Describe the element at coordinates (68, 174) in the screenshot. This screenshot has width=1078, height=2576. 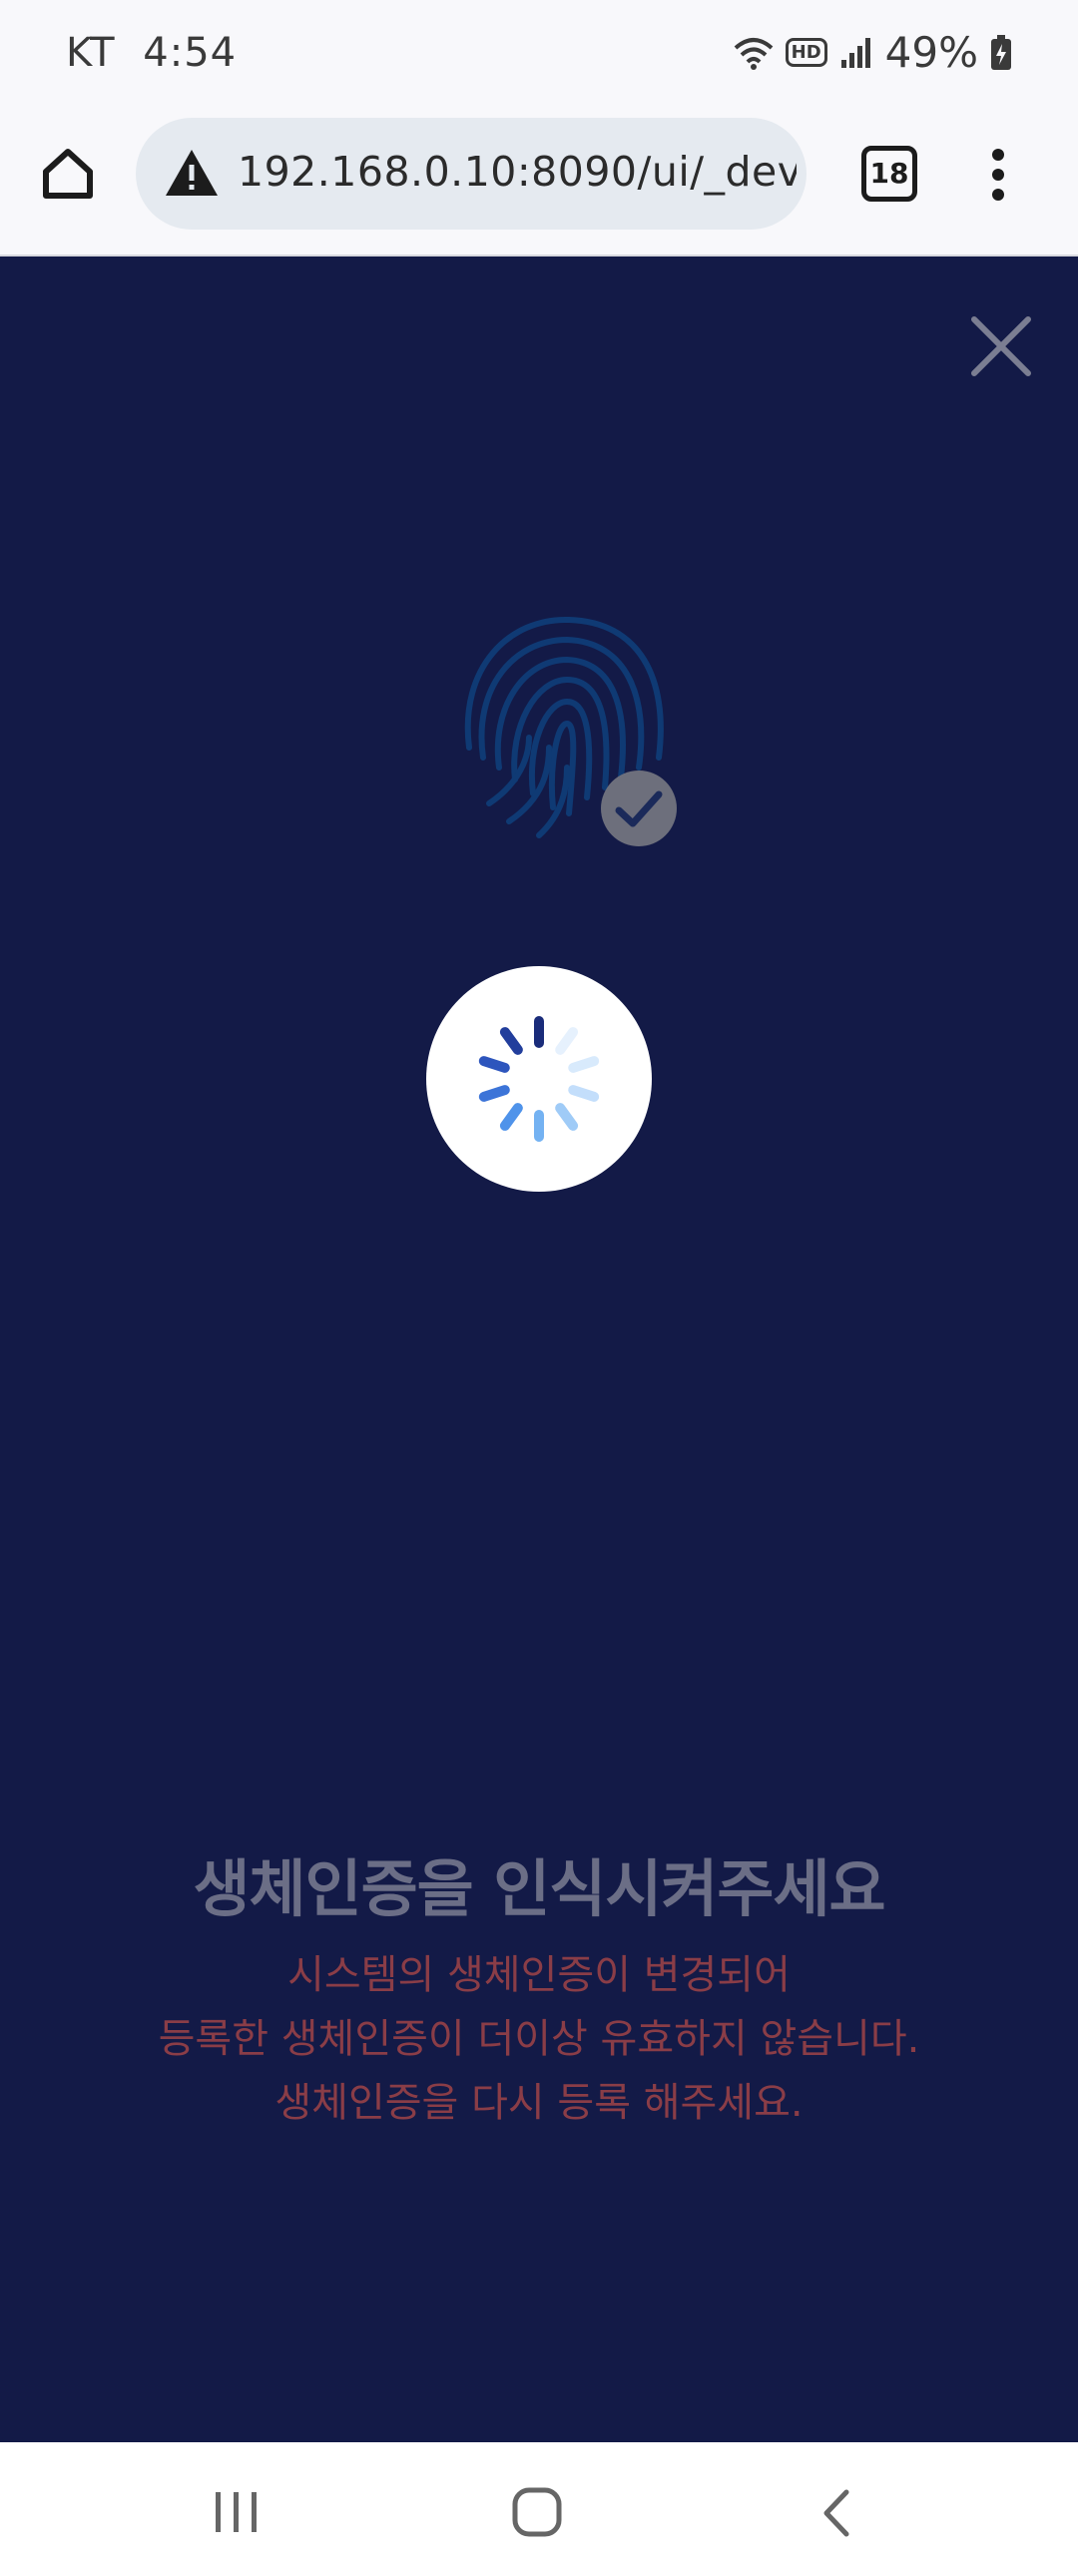
I see `home-icon` at that location.